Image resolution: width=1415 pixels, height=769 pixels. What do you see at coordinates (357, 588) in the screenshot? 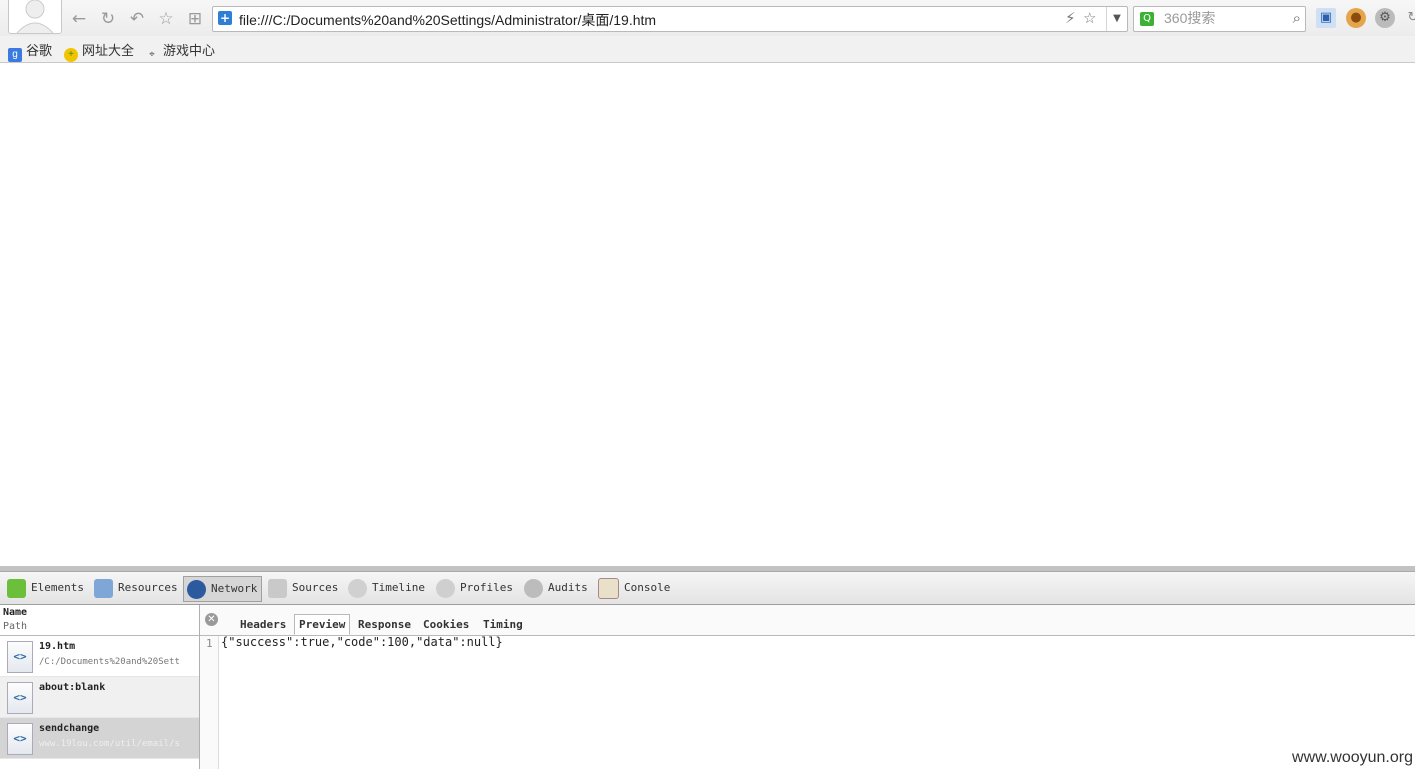
I see `timeline-stopwatch-icon` at bounding box center [357, 588].